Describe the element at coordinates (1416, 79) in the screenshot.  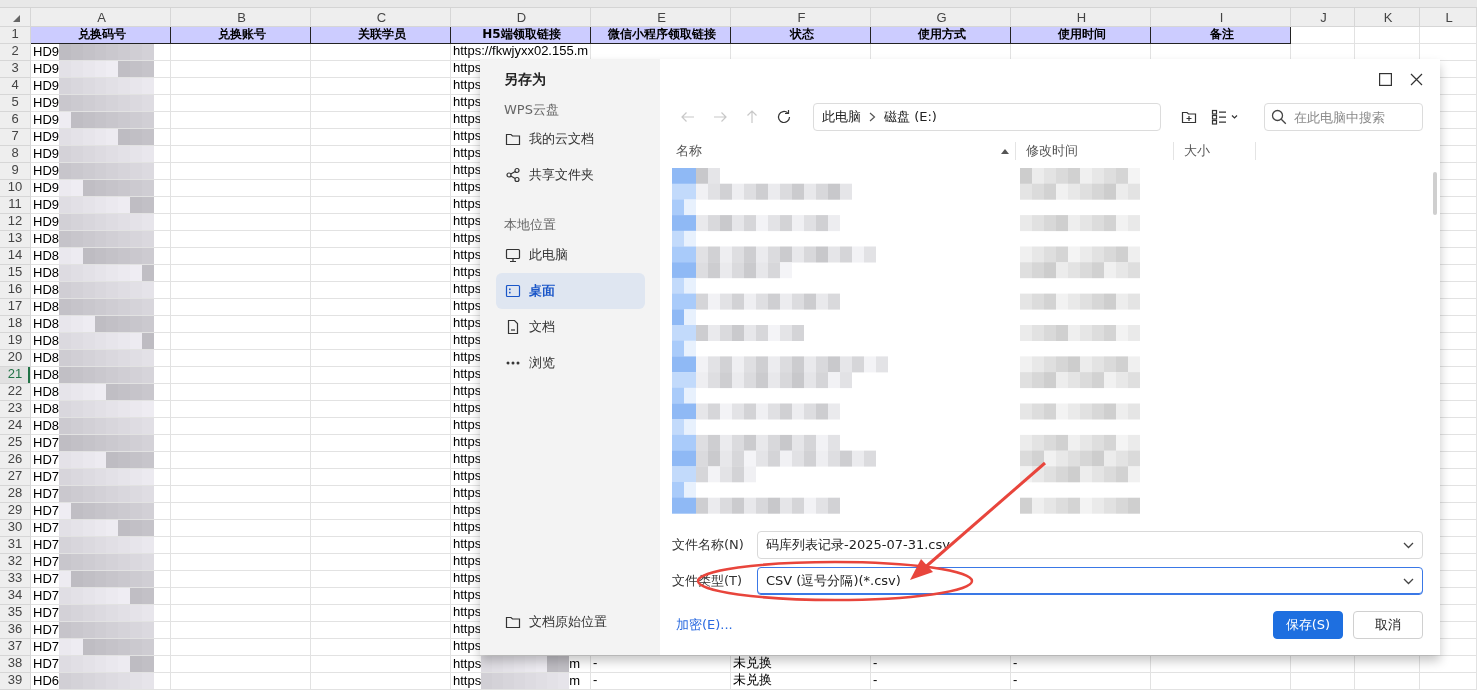
I see `close-icon` at that location.